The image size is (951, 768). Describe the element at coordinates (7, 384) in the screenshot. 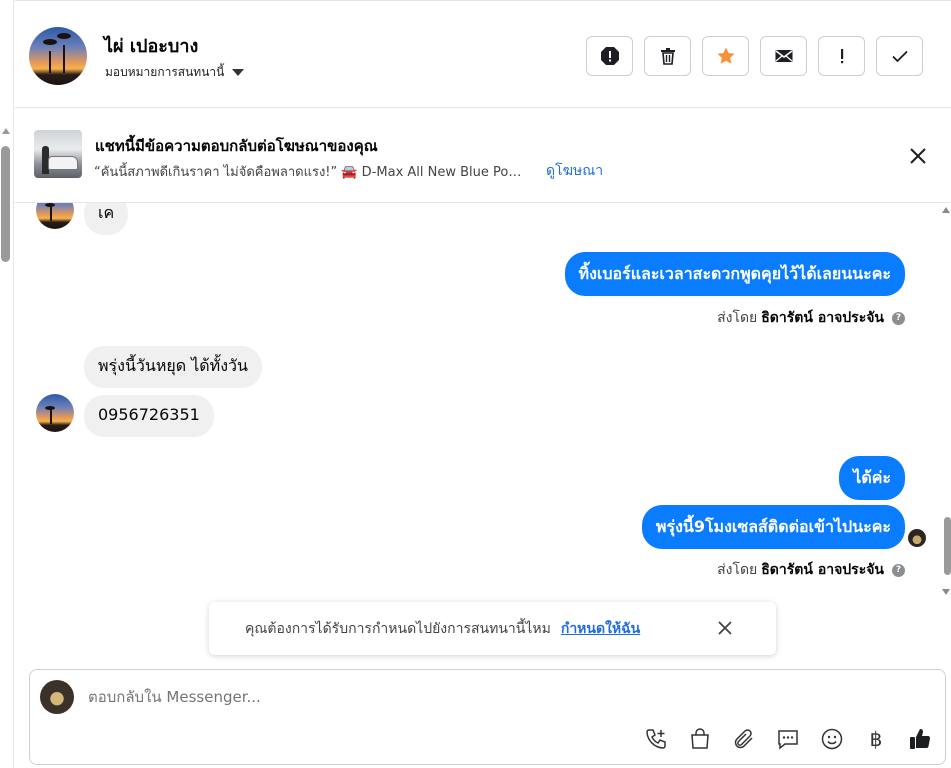

I see `left-scrollbar` at that location.